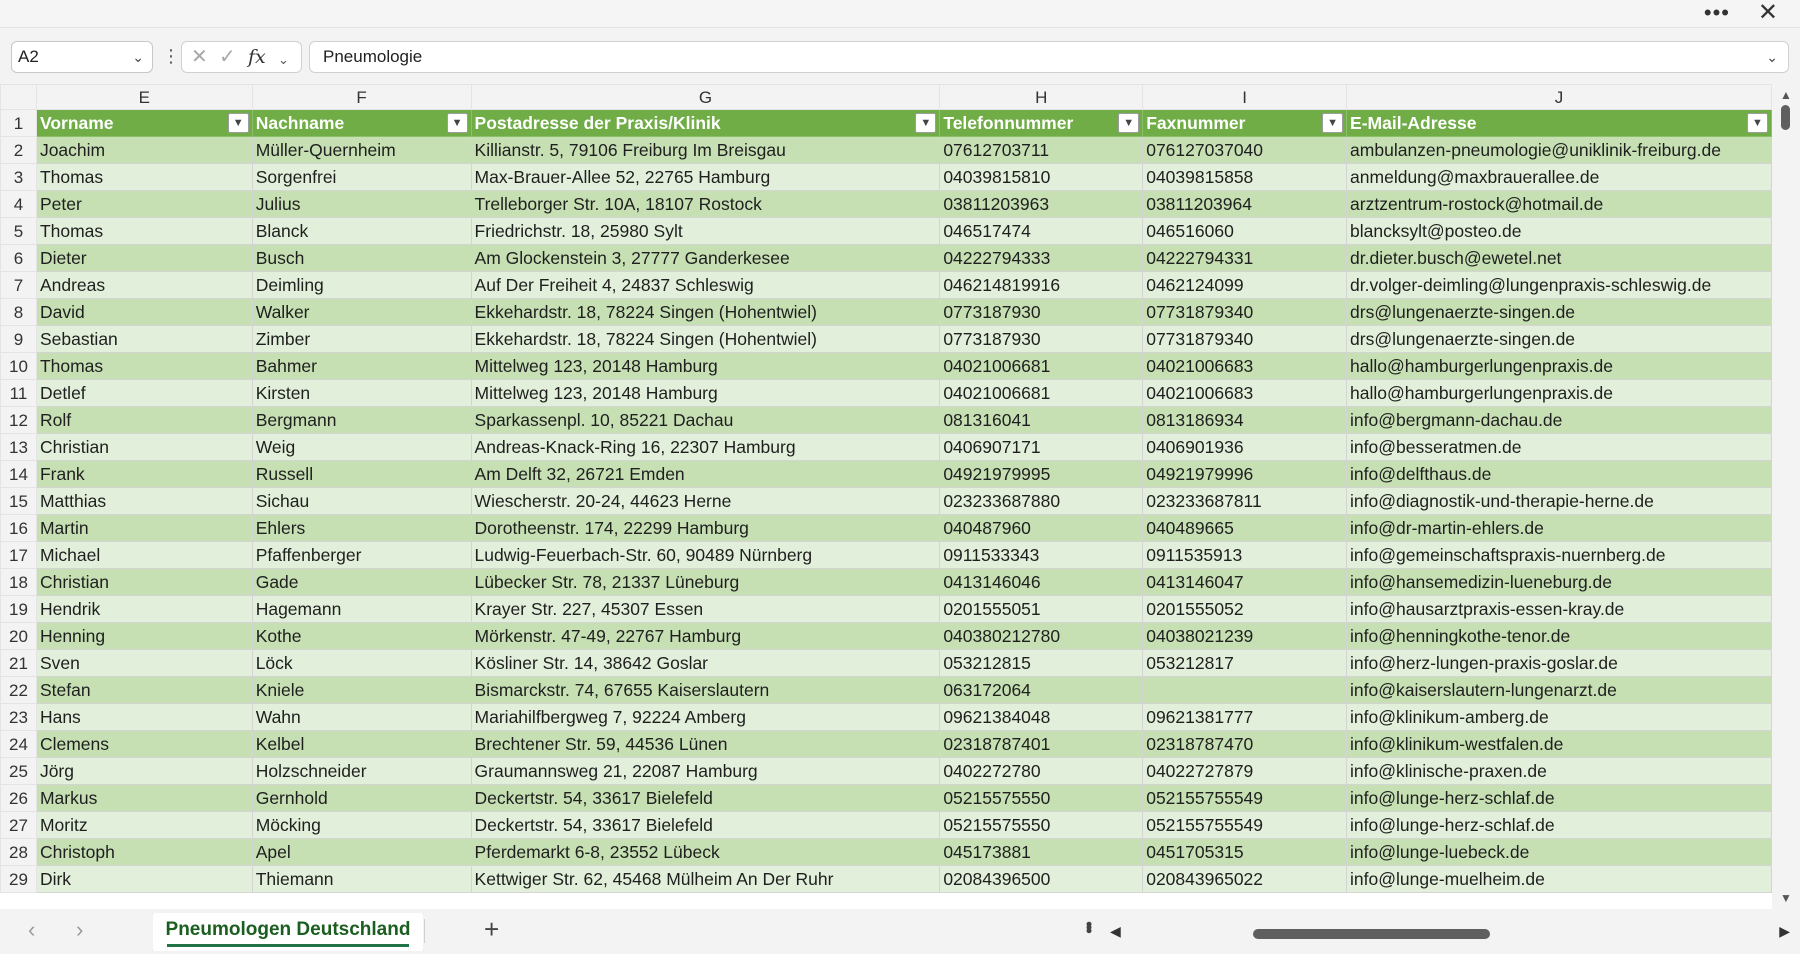 Image resolution: width=1800 pixels, height=954 pixels. Describe the element at coordinates (1245, 447) in the screenshot. I see `cell-fax: 0406901936` at that location.